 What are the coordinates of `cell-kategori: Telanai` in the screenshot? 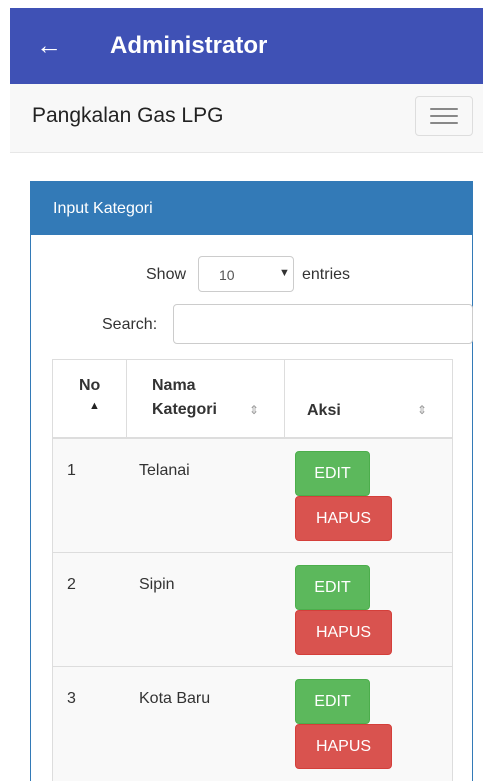 It's located at (164, 470).